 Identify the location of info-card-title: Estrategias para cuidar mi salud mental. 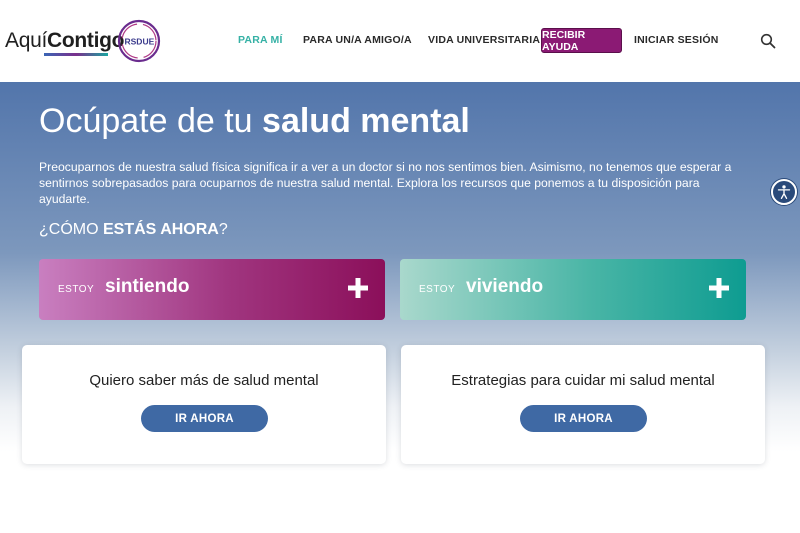
(583, 380).